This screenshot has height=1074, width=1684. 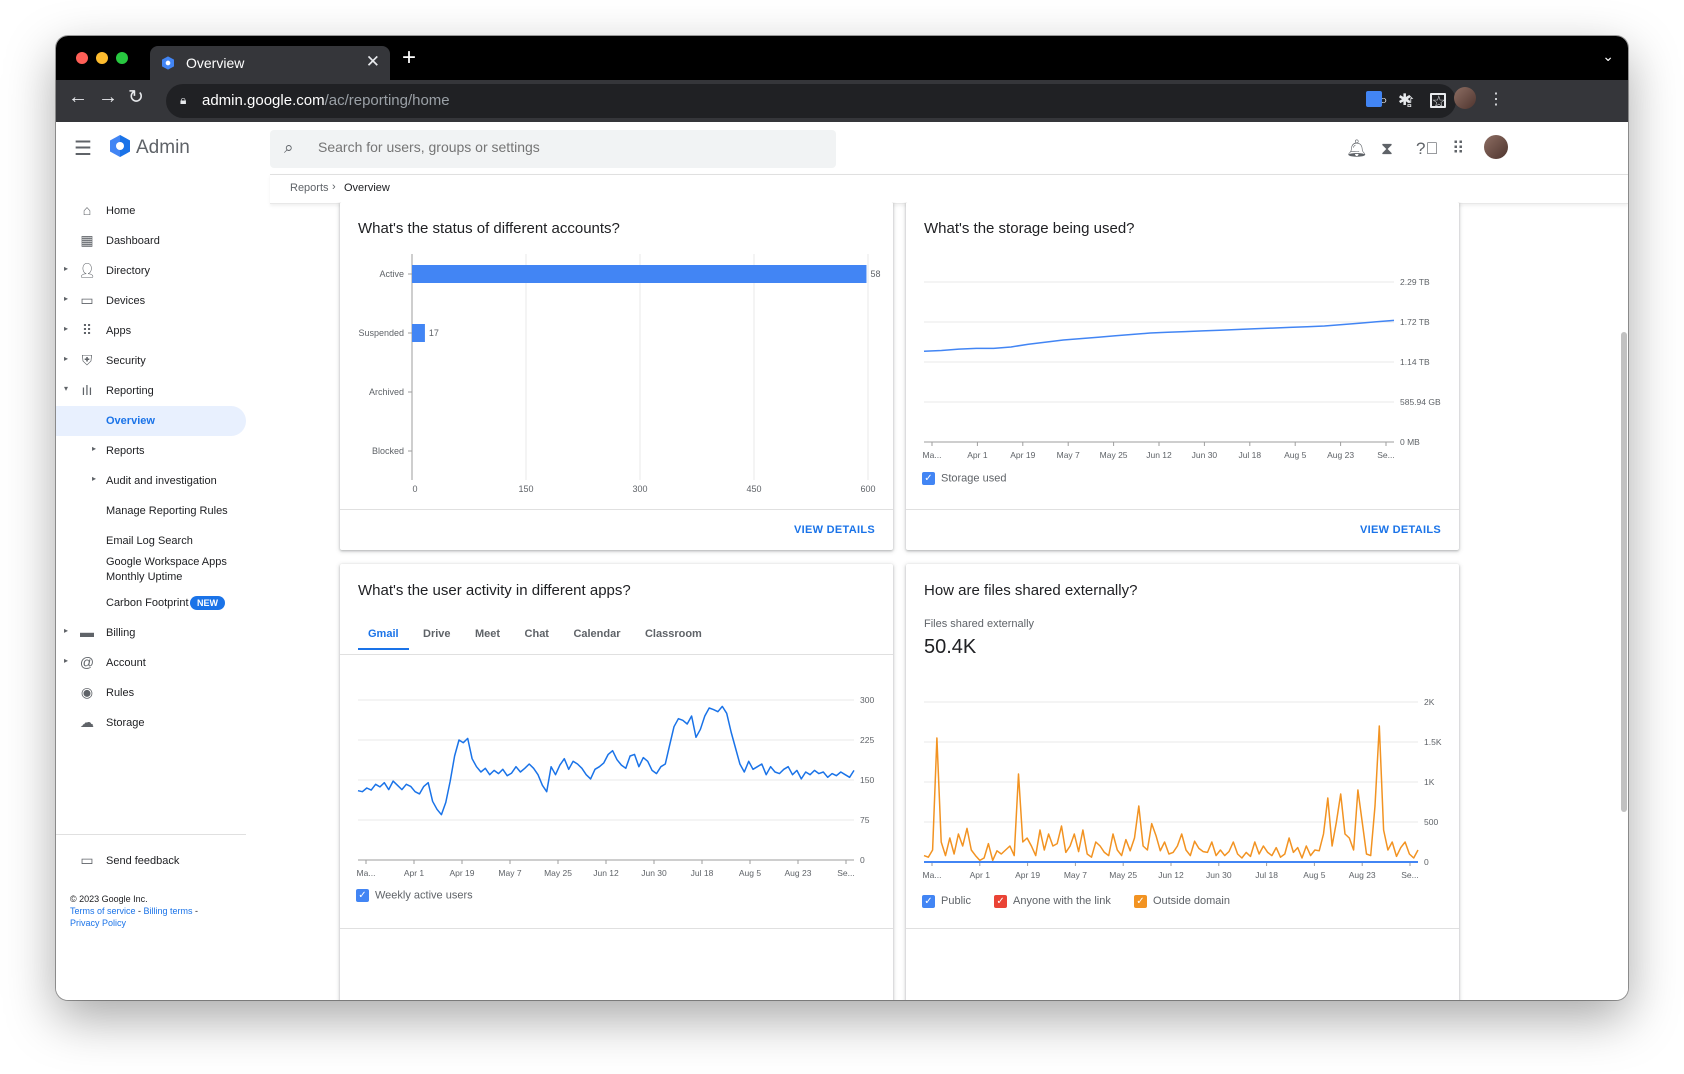 What do you see at coordinates (109, 899) in the screenshot?
I see `copyright: © 2023 Google Inc.` at bounding box center [109, 899].